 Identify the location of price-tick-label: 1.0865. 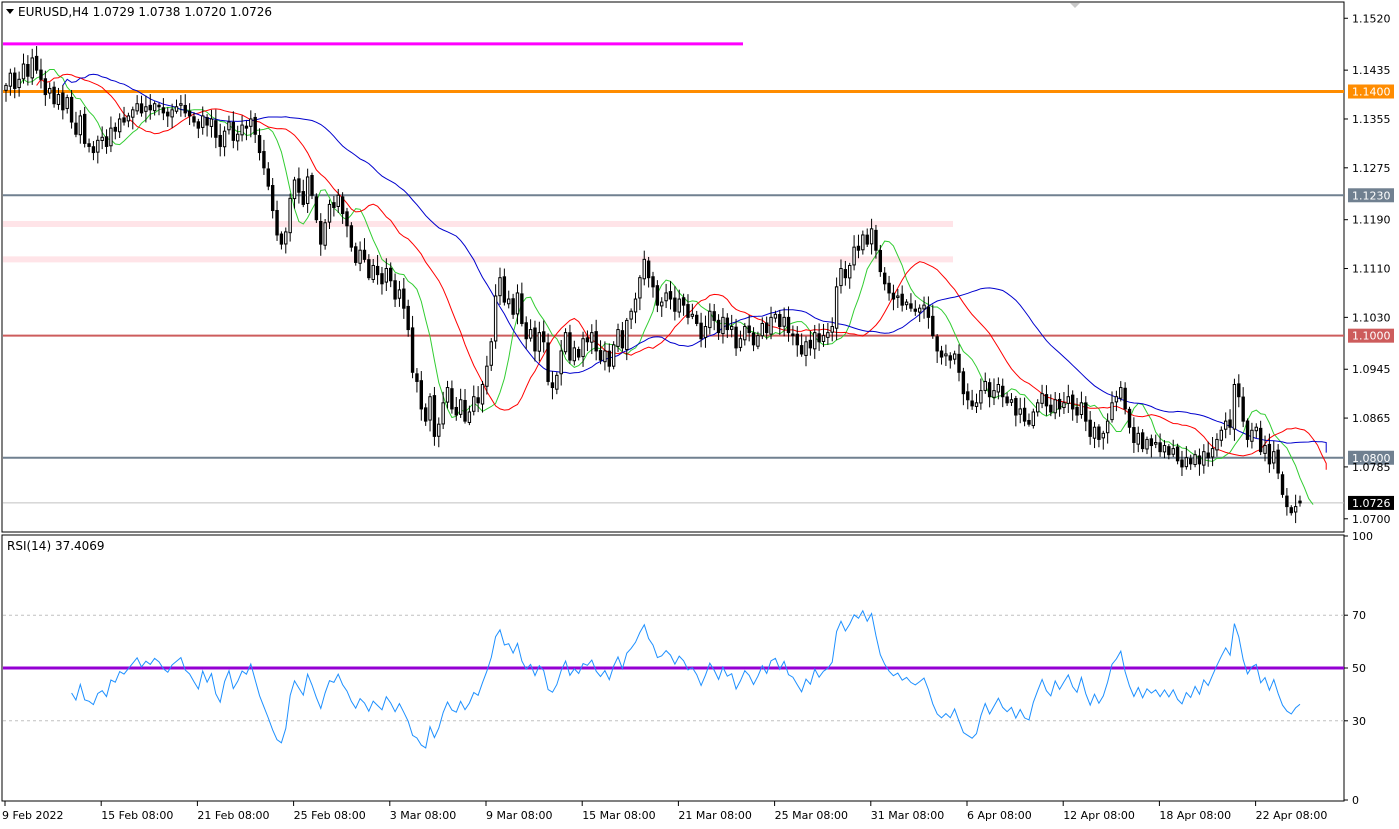
(1371, 418).